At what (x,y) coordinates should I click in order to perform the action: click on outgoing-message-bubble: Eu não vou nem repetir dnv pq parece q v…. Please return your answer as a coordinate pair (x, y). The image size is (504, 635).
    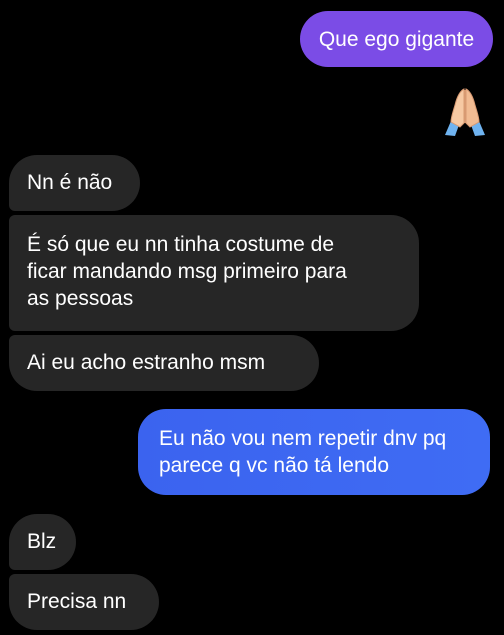
    Looking at the image, I should click on (314, 452).